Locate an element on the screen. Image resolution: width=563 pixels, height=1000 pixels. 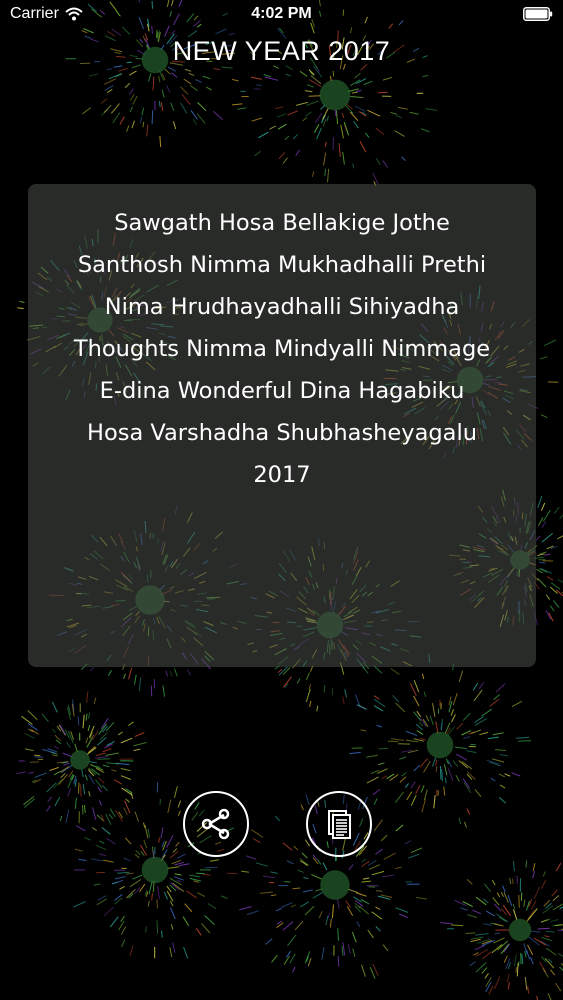
share-icon is located at coordinates (215, 824).